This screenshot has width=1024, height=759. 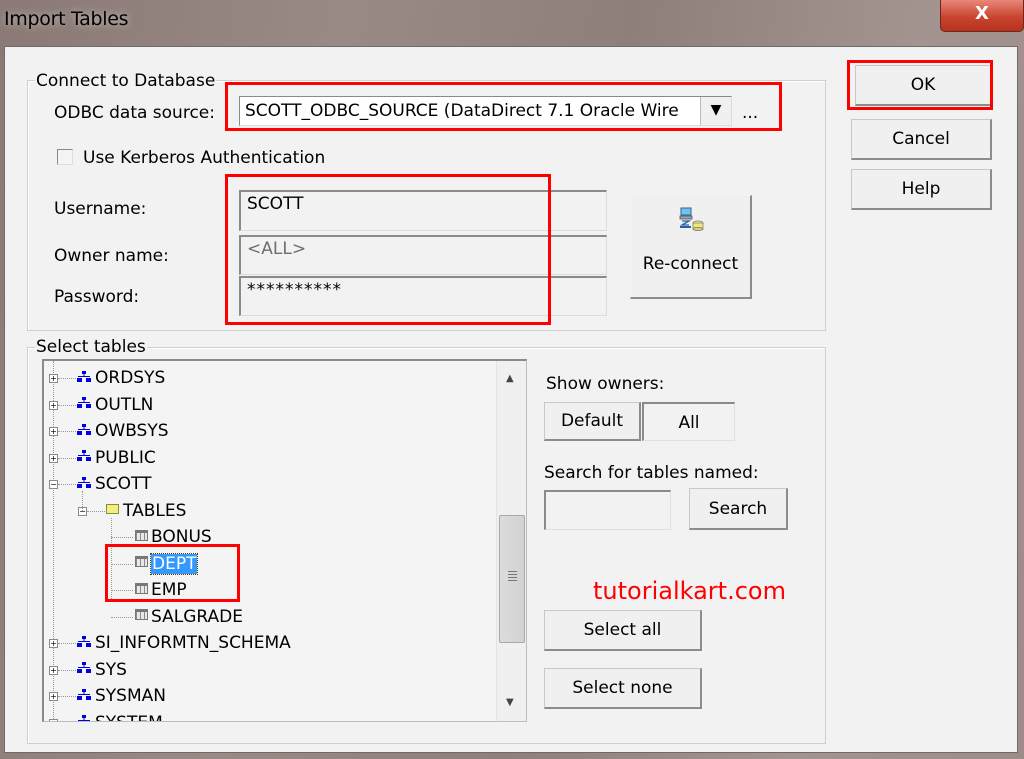 I want to click on tree-node-label: SCOTT, so click(x=123, y=484).